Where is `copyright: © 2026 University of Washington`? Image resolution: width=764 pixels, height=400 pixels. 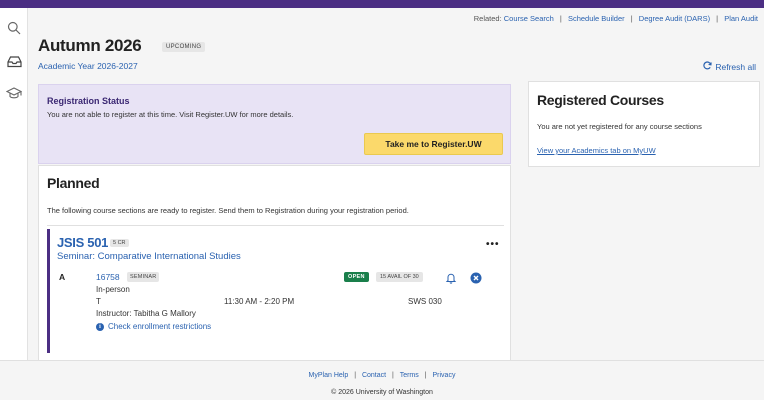
copyright: © 2026 University of Washington is located at coordinates (382, 392).